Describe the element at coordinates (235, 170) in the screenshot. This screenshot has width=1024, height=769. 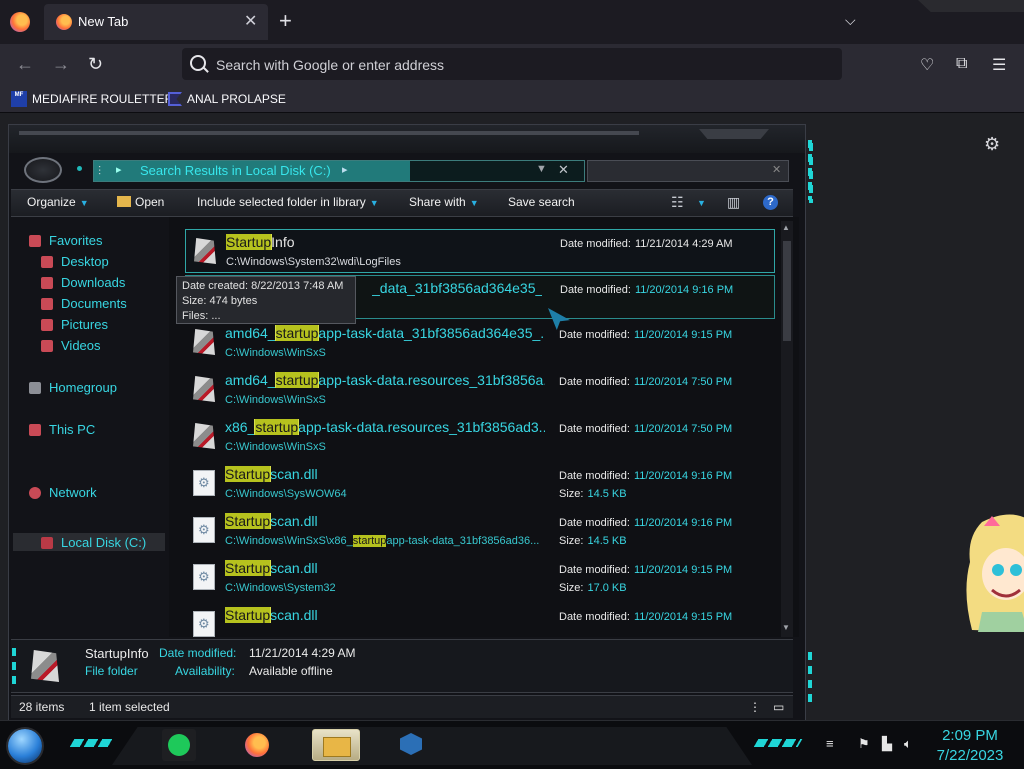
I see `breadcrumb-search-results: Search Results in Local Disk (C:)` at that location.